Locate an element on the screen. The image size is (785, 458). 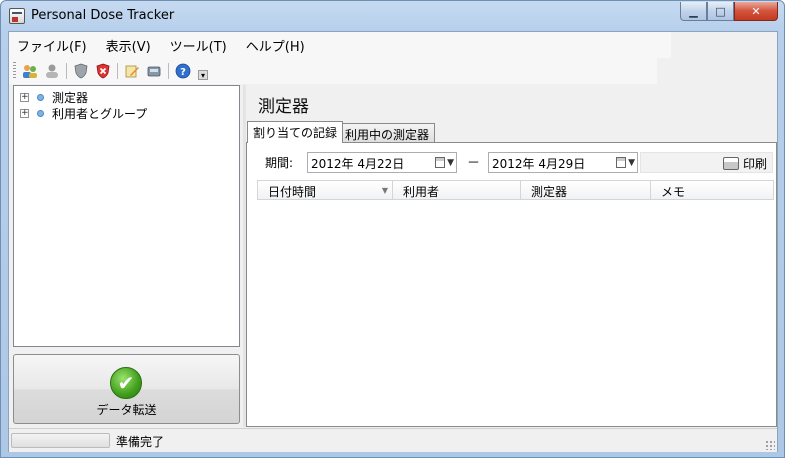
toolbar-overflow-button: ▾ is located at coordinates (203, 75).